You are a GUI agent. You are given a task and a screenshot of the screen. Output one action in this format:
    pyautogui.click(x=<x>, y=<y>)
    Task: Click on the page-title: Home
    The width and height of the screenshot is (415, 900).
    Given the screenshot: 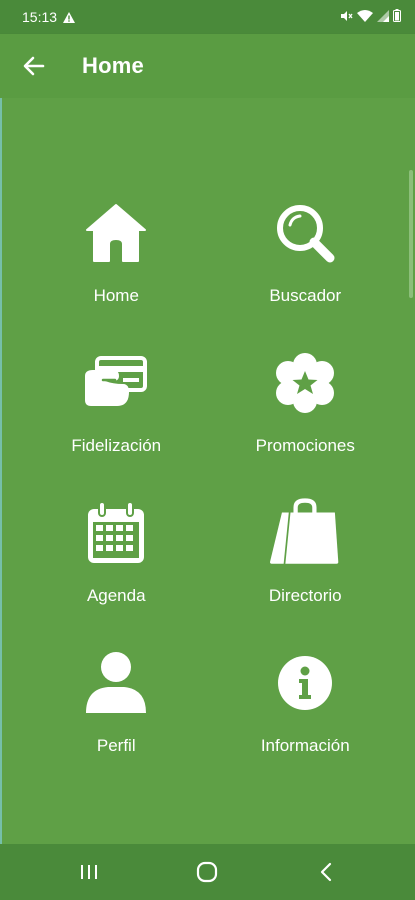 What is the action you would take?
    pyautogui.click(x=113, y=65)
    